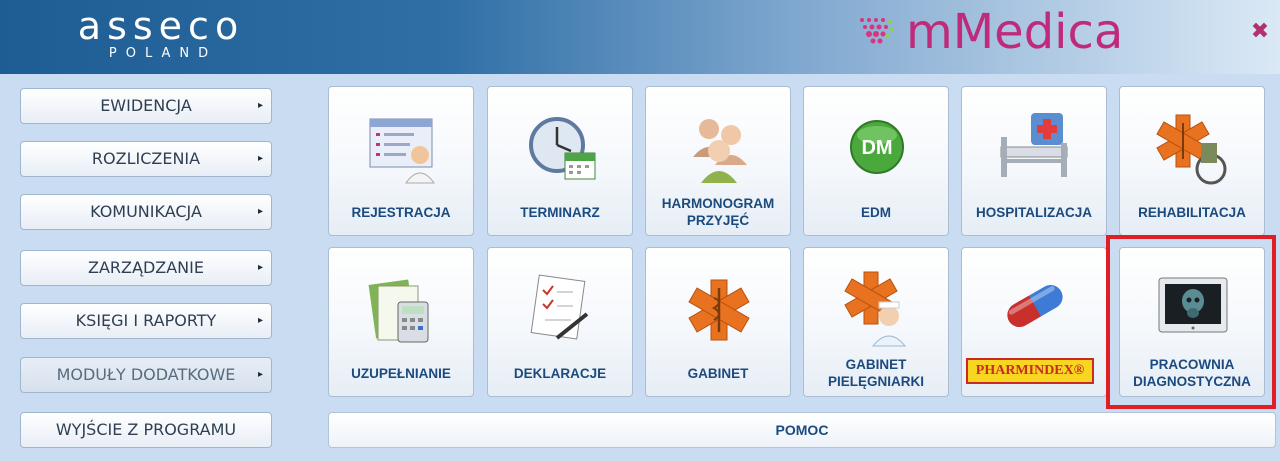 This screenshot has height=461, width=1280. I want to click on menu-item-label: MODUŁY DODATKOWE, so click(146, 374).